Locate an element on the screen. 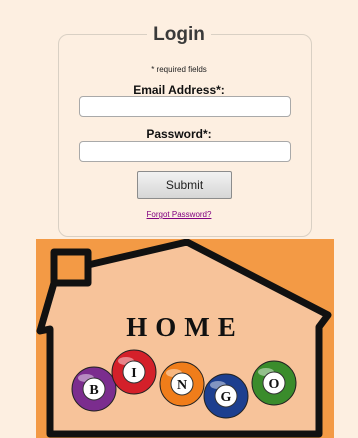  login-title-text: Login is located at coordinates (179, 34).